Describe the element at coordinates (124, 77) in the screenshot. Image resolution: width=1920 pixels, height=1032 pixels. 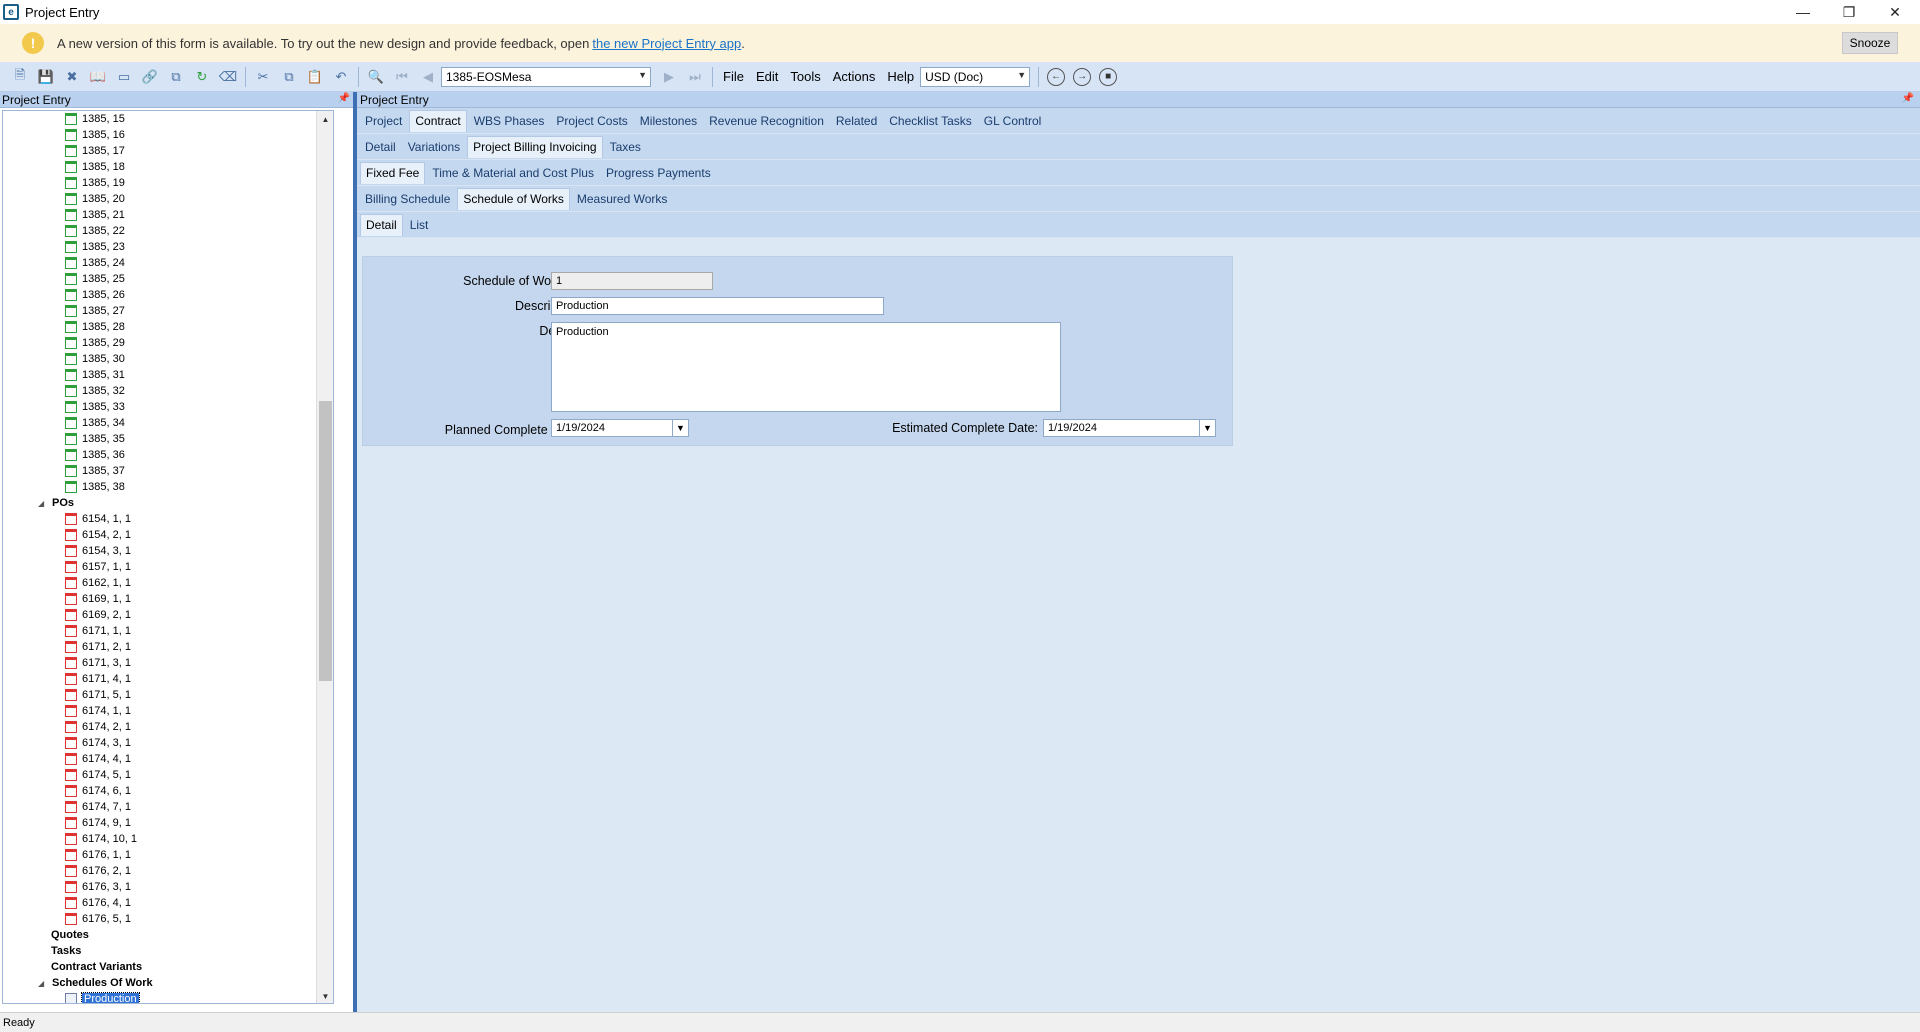
I see `blank-icon: ▭` at that location.